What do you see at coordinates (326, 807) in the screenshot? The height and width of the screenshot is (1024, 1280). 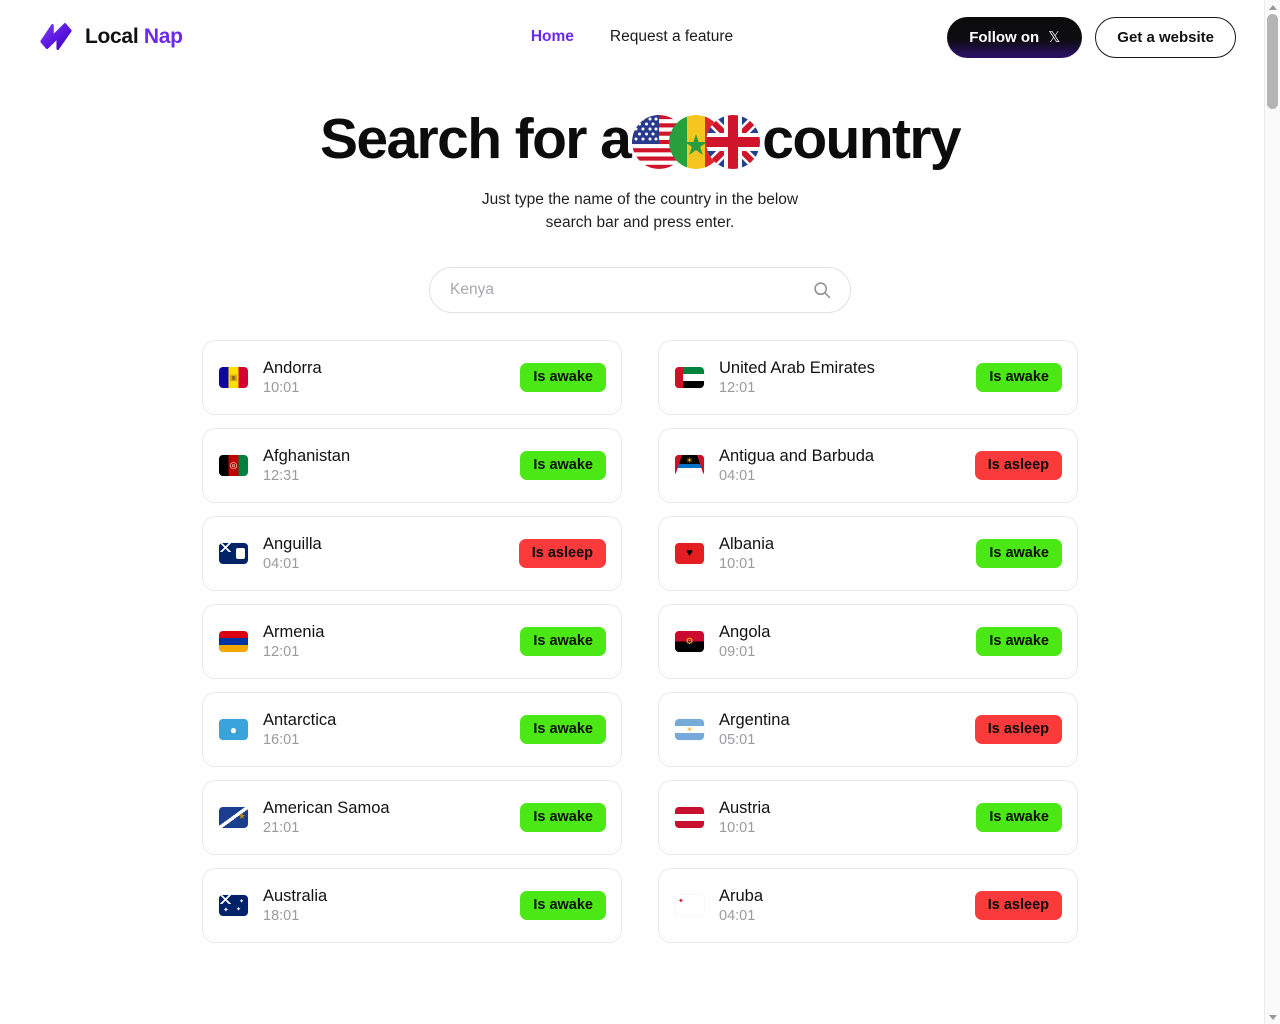 I see `country-name: American Samoa` at bounding box center [326, 807].